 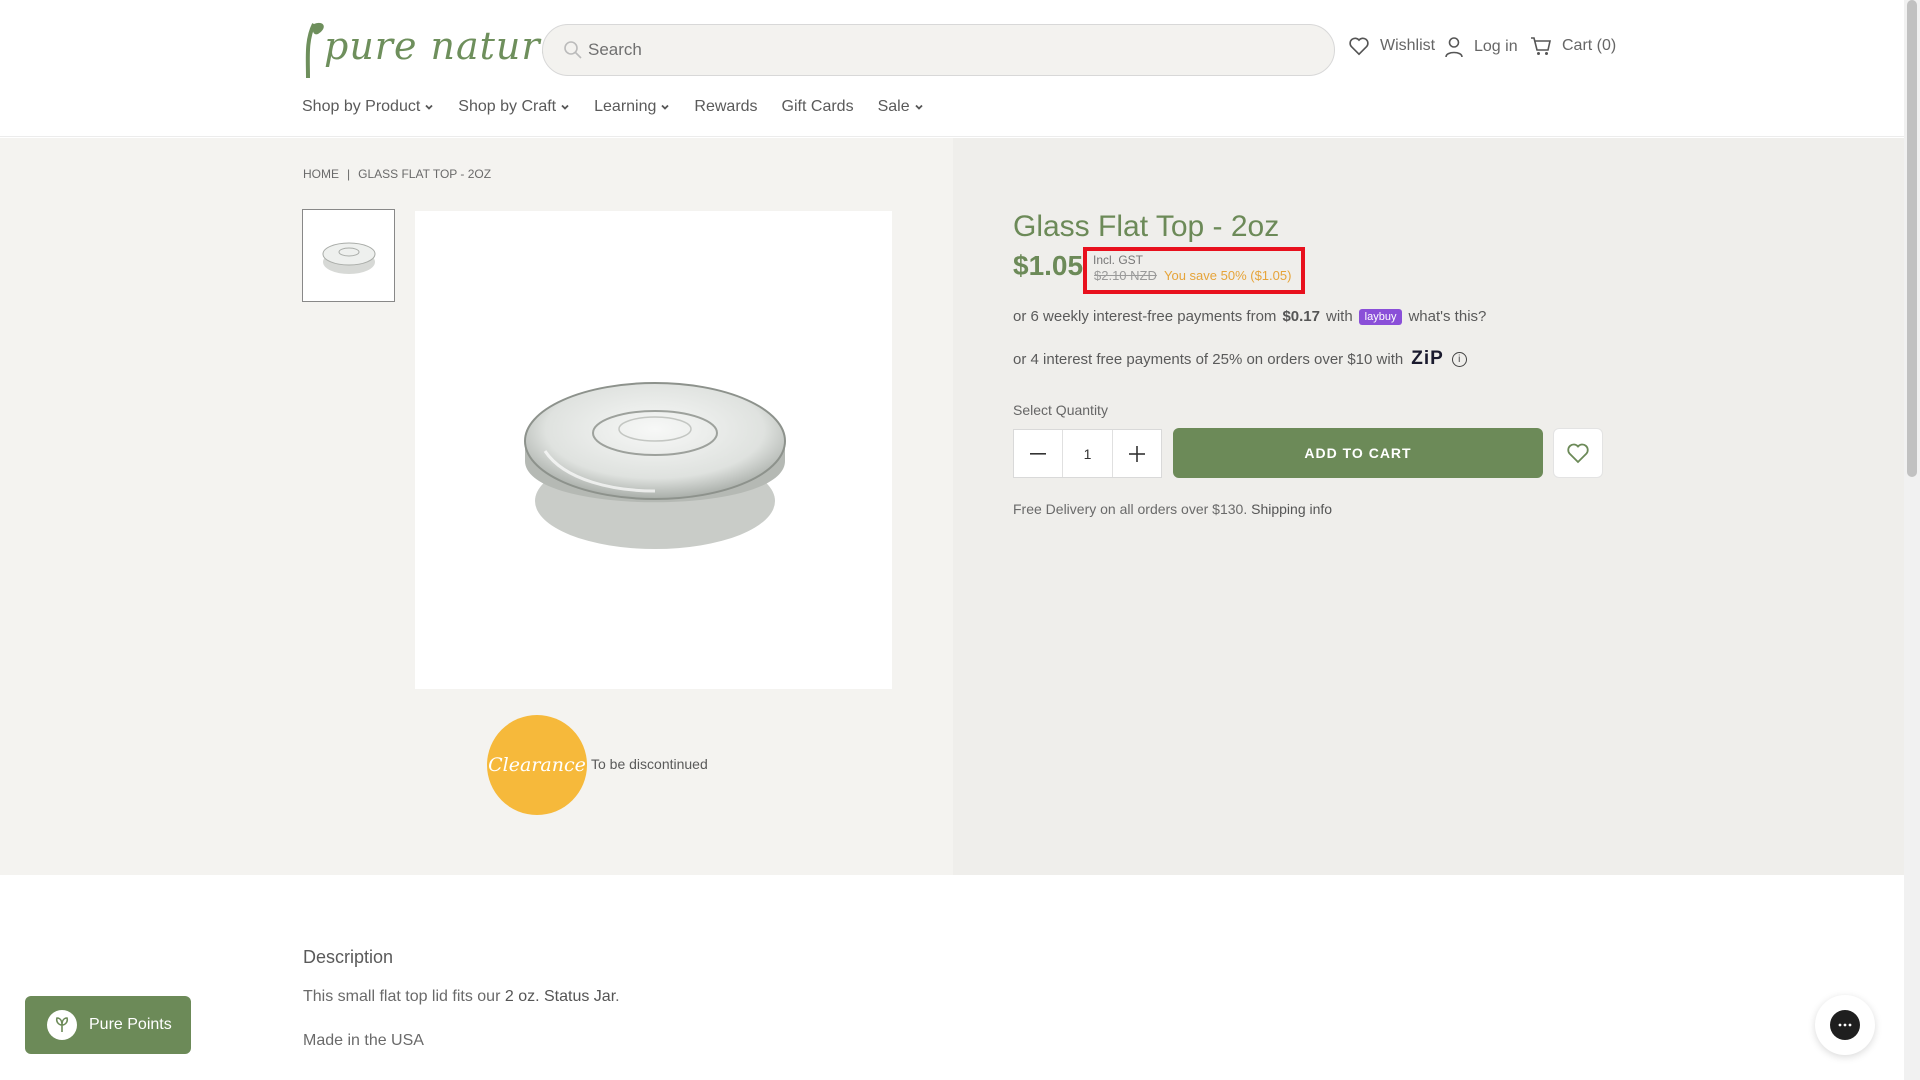 I want to click on chat-icon, so click(x=1845, y=1025).